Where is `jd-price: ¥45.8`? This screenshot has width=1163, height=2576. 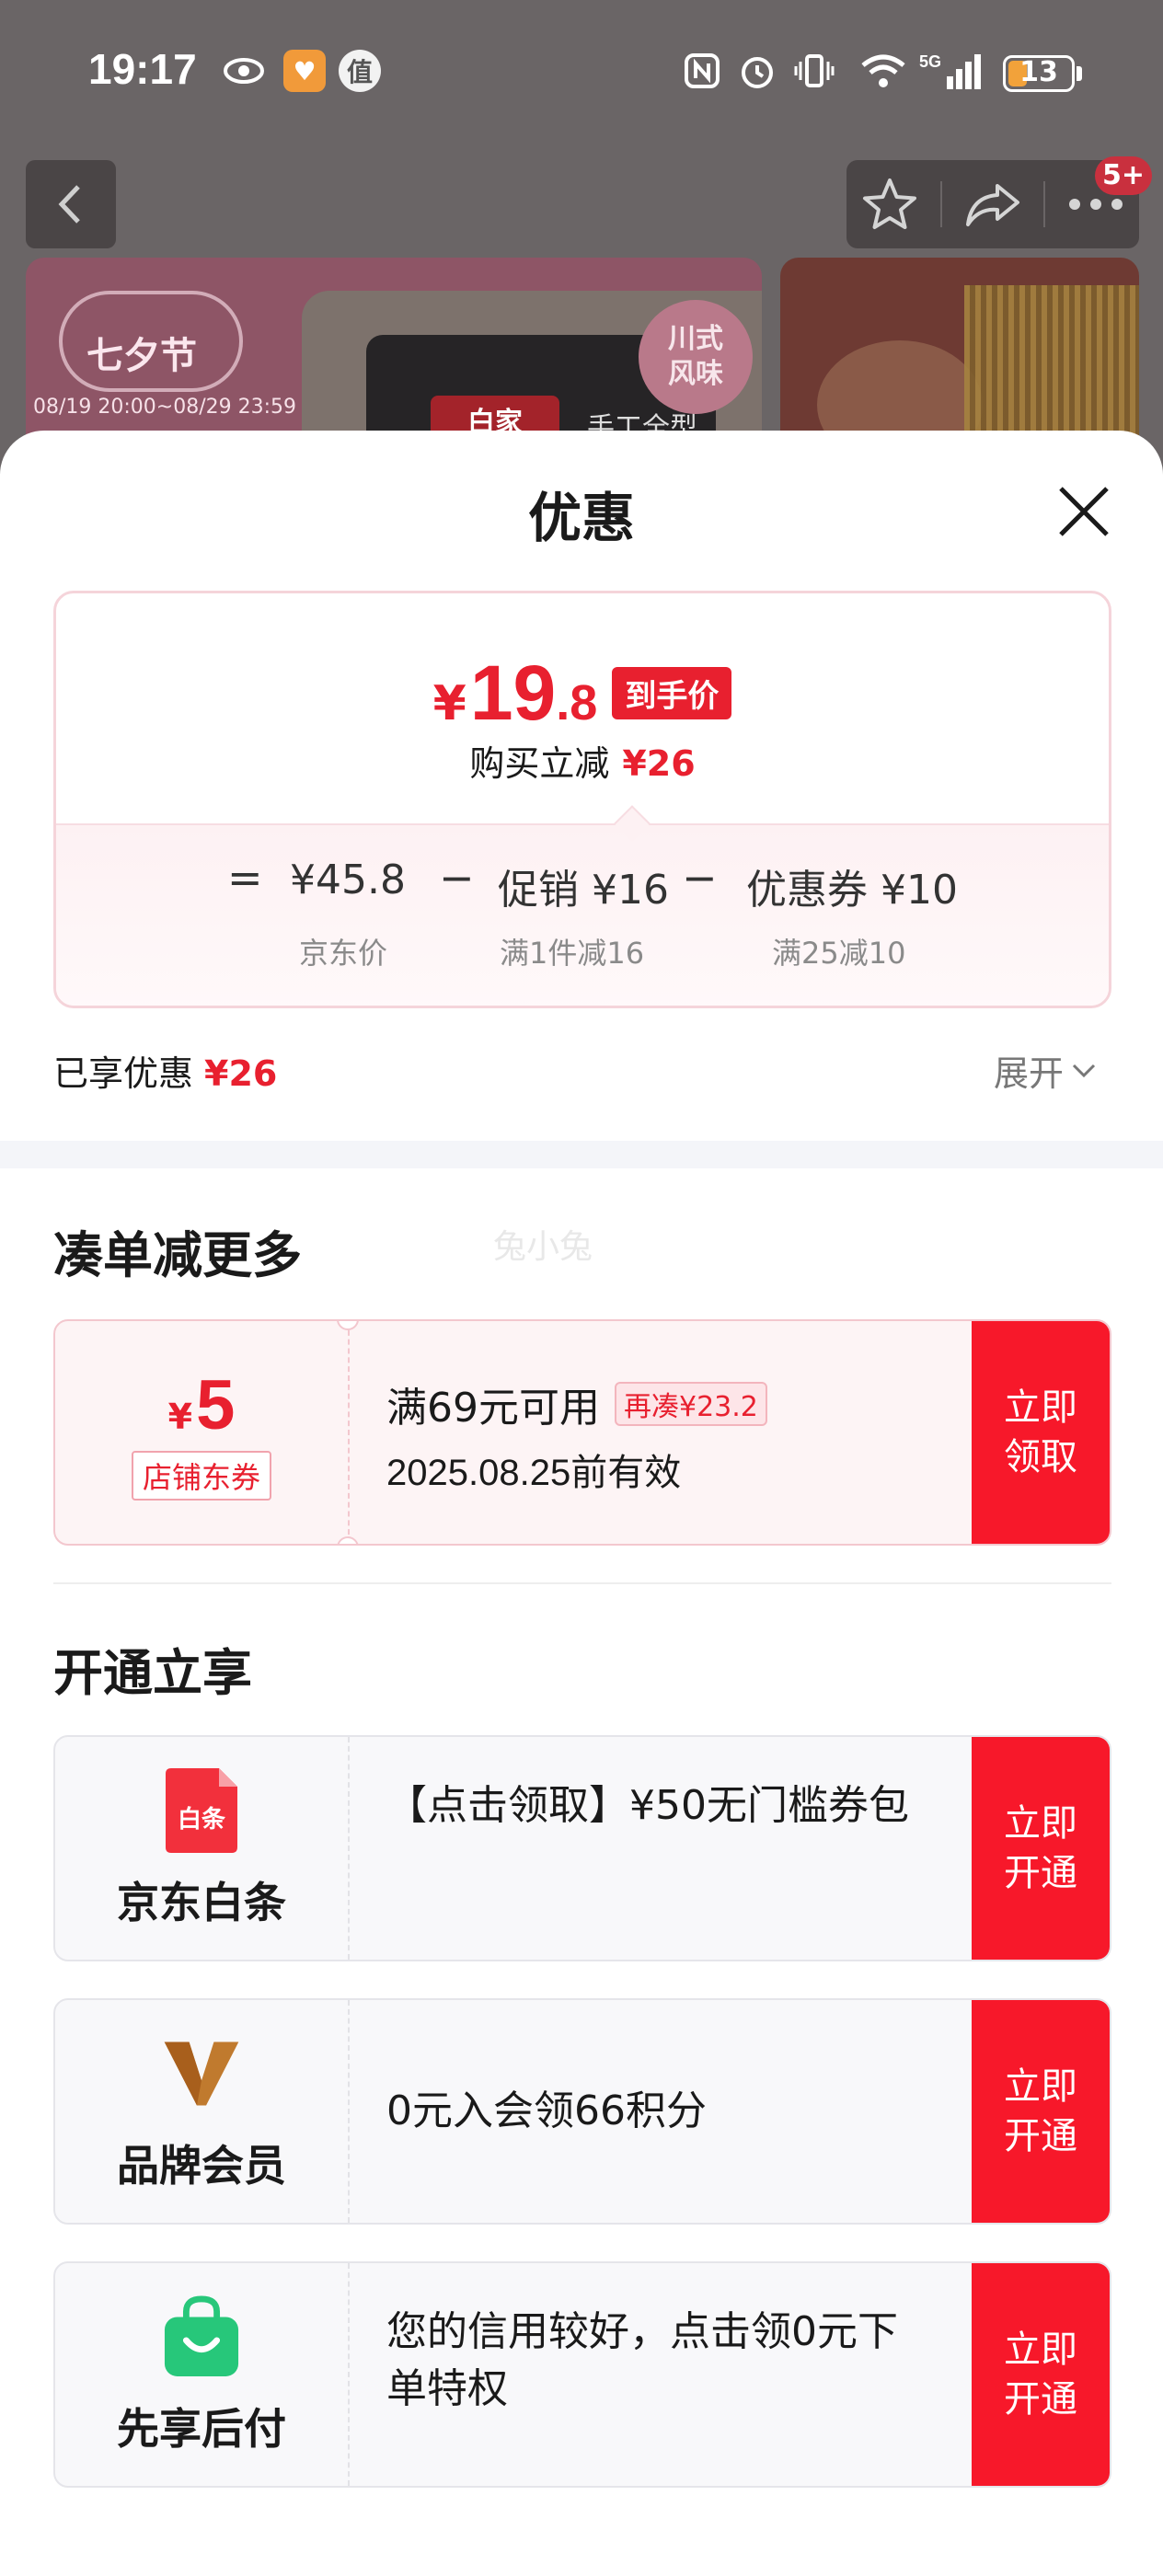 jd-price: ¥45.8 is located at coordinates (348, 880).